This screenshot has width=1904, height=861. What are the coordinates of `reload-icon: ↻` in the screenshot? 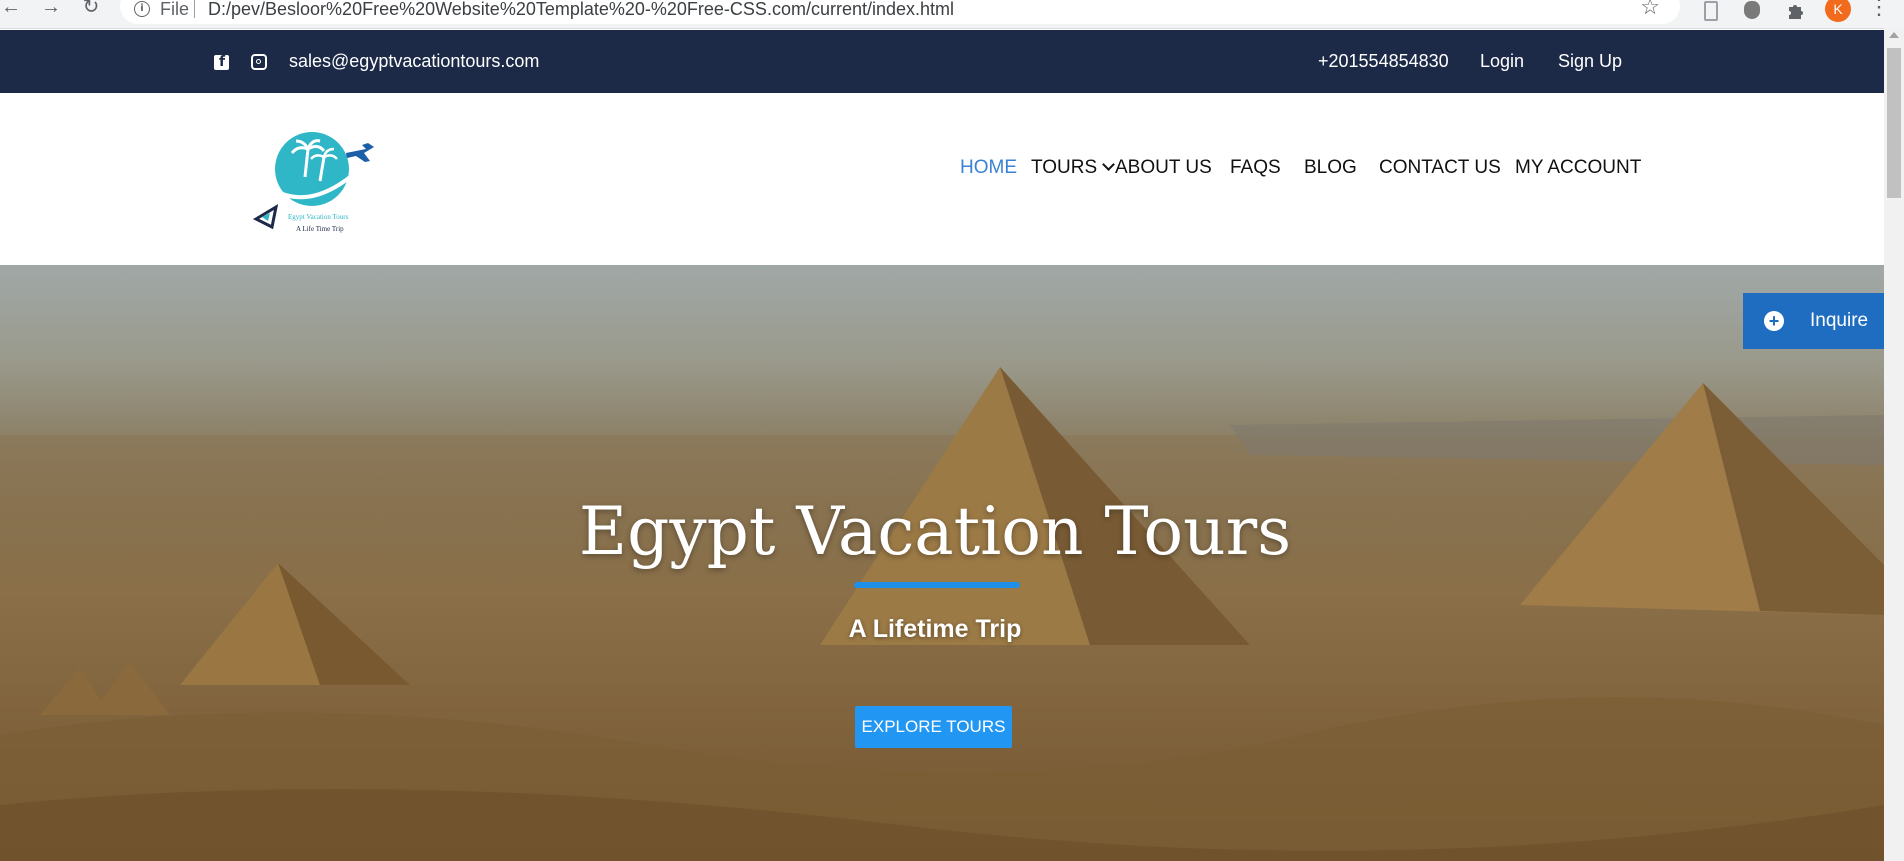 It's located at (91, 9).